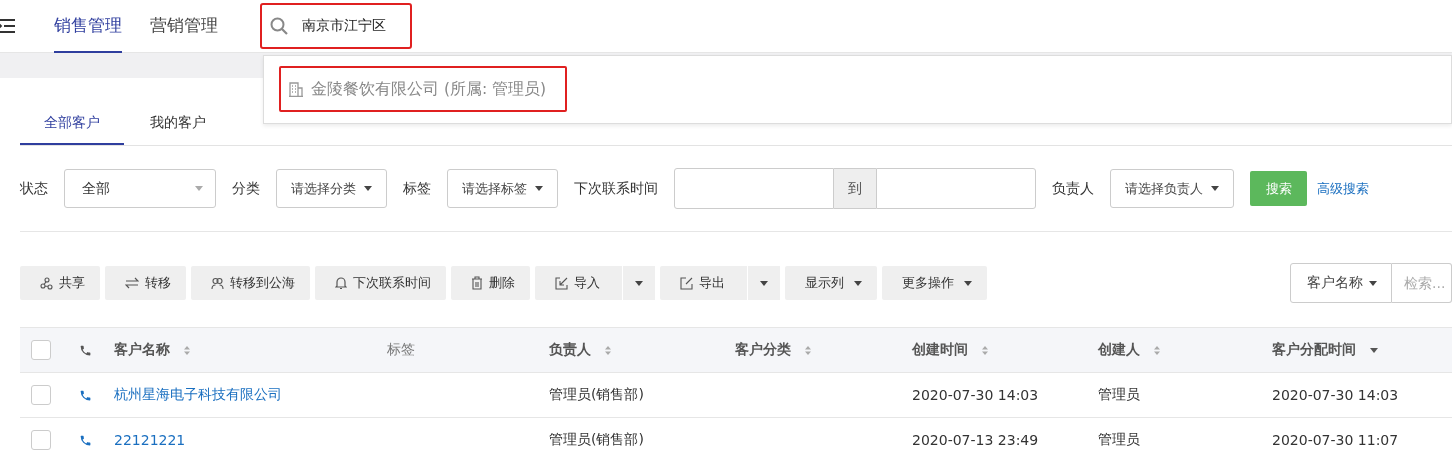 The width and height of the screenshot is (1452, 459). I want to click on nav-tab: 营销管理, so click(184, 26).